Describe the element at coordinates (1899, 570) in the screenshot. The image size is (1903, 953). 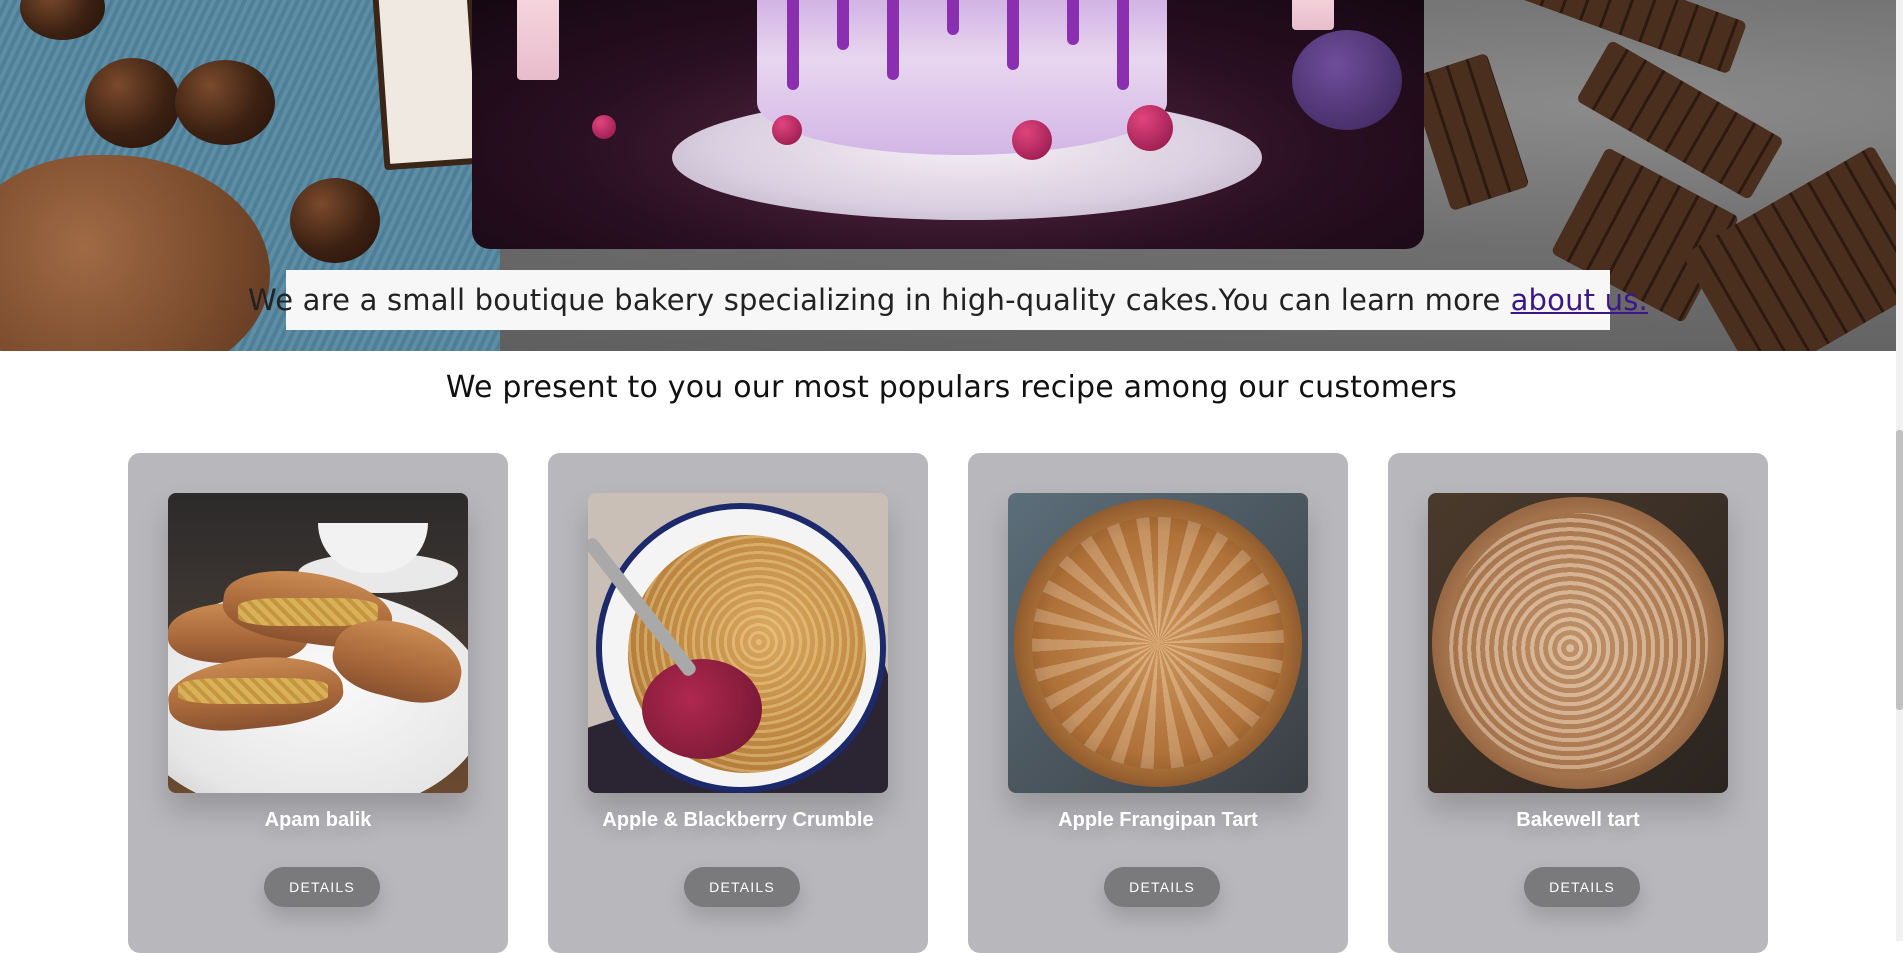
I see `scrollbar-thumb` at that location.